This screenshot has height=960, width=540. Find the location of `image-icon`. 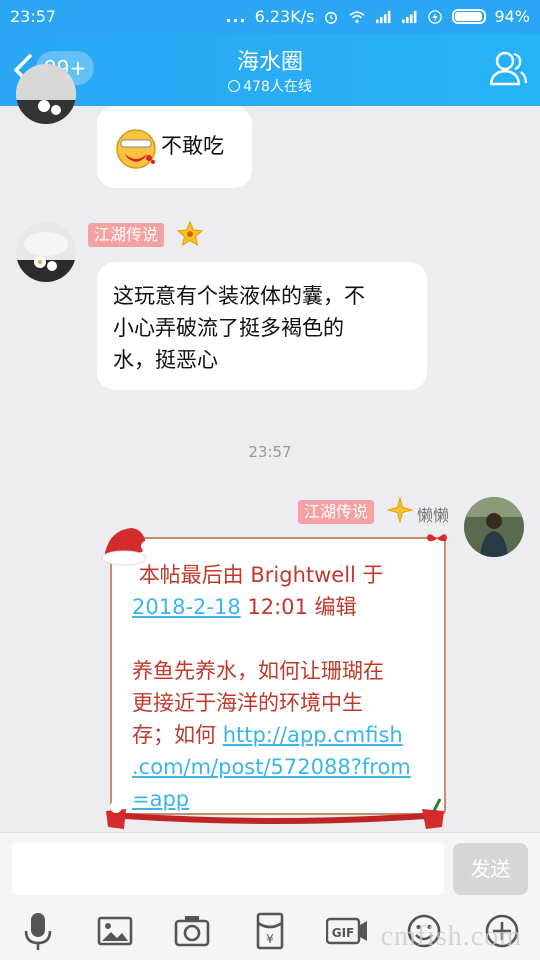

image-icon is located at coordinates (115, 931).